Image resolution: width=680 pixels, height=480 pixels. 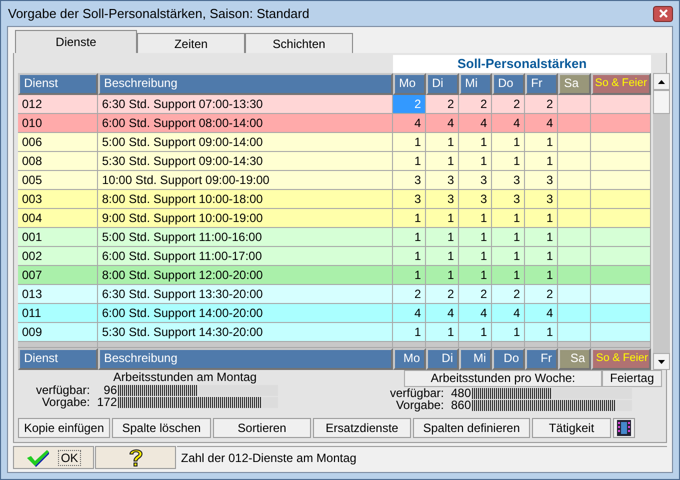 I want to click on column-header: Mo, so click(x=409, y=84).